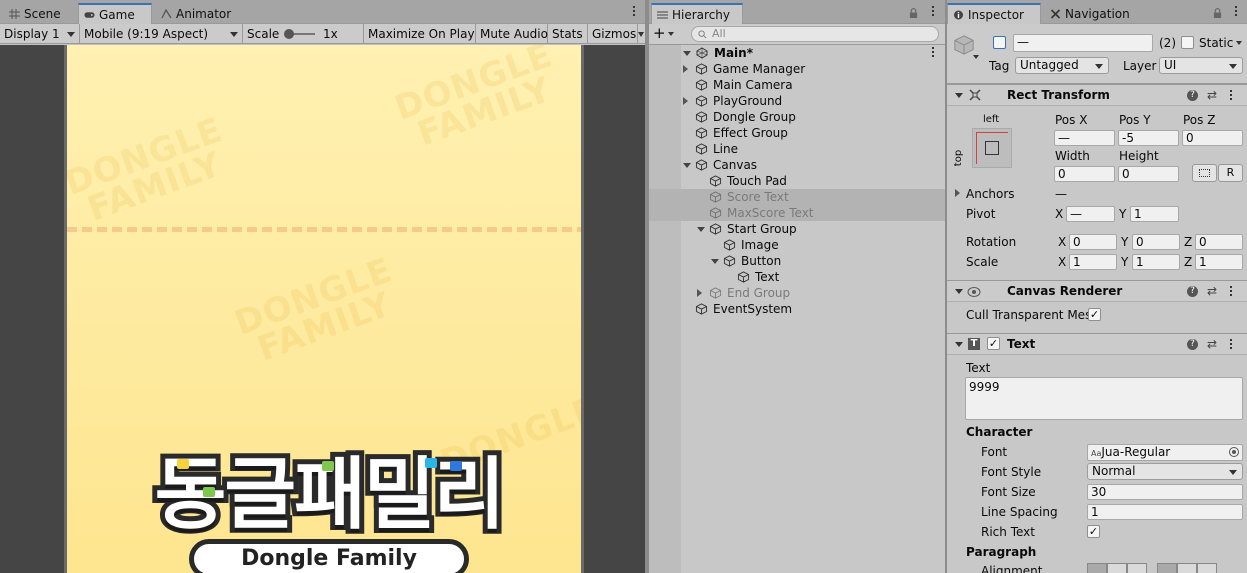 The height and width of the screenshot is (573, 1247). Describe the element at coordinates (1097, 568) in the screenshot. I see `align-left-button` at that location.